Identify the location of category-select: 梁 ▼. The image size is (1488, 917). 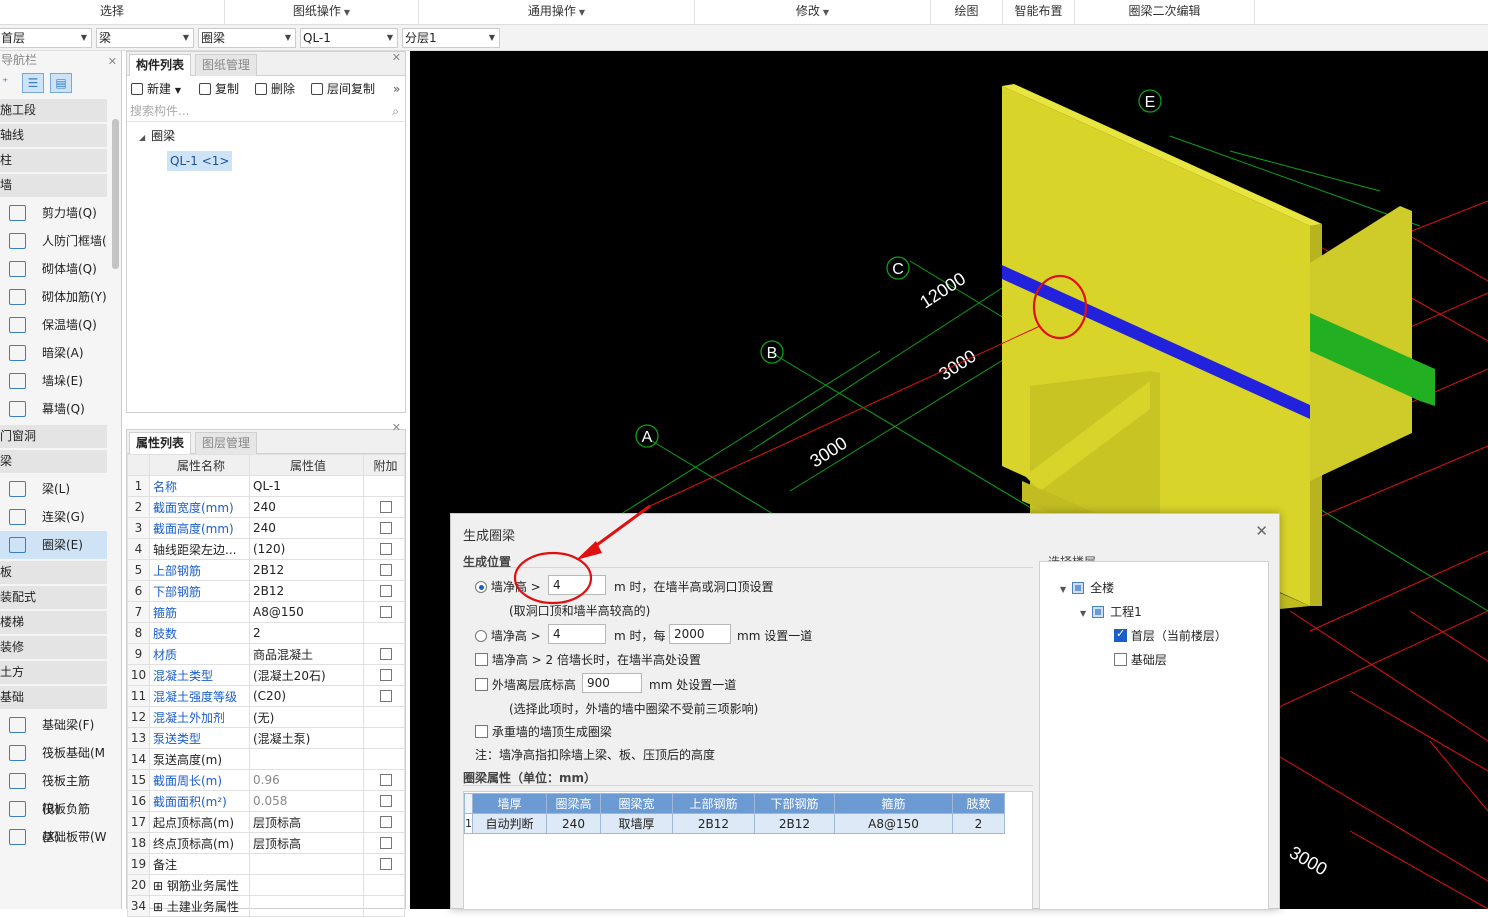
(145, 38).